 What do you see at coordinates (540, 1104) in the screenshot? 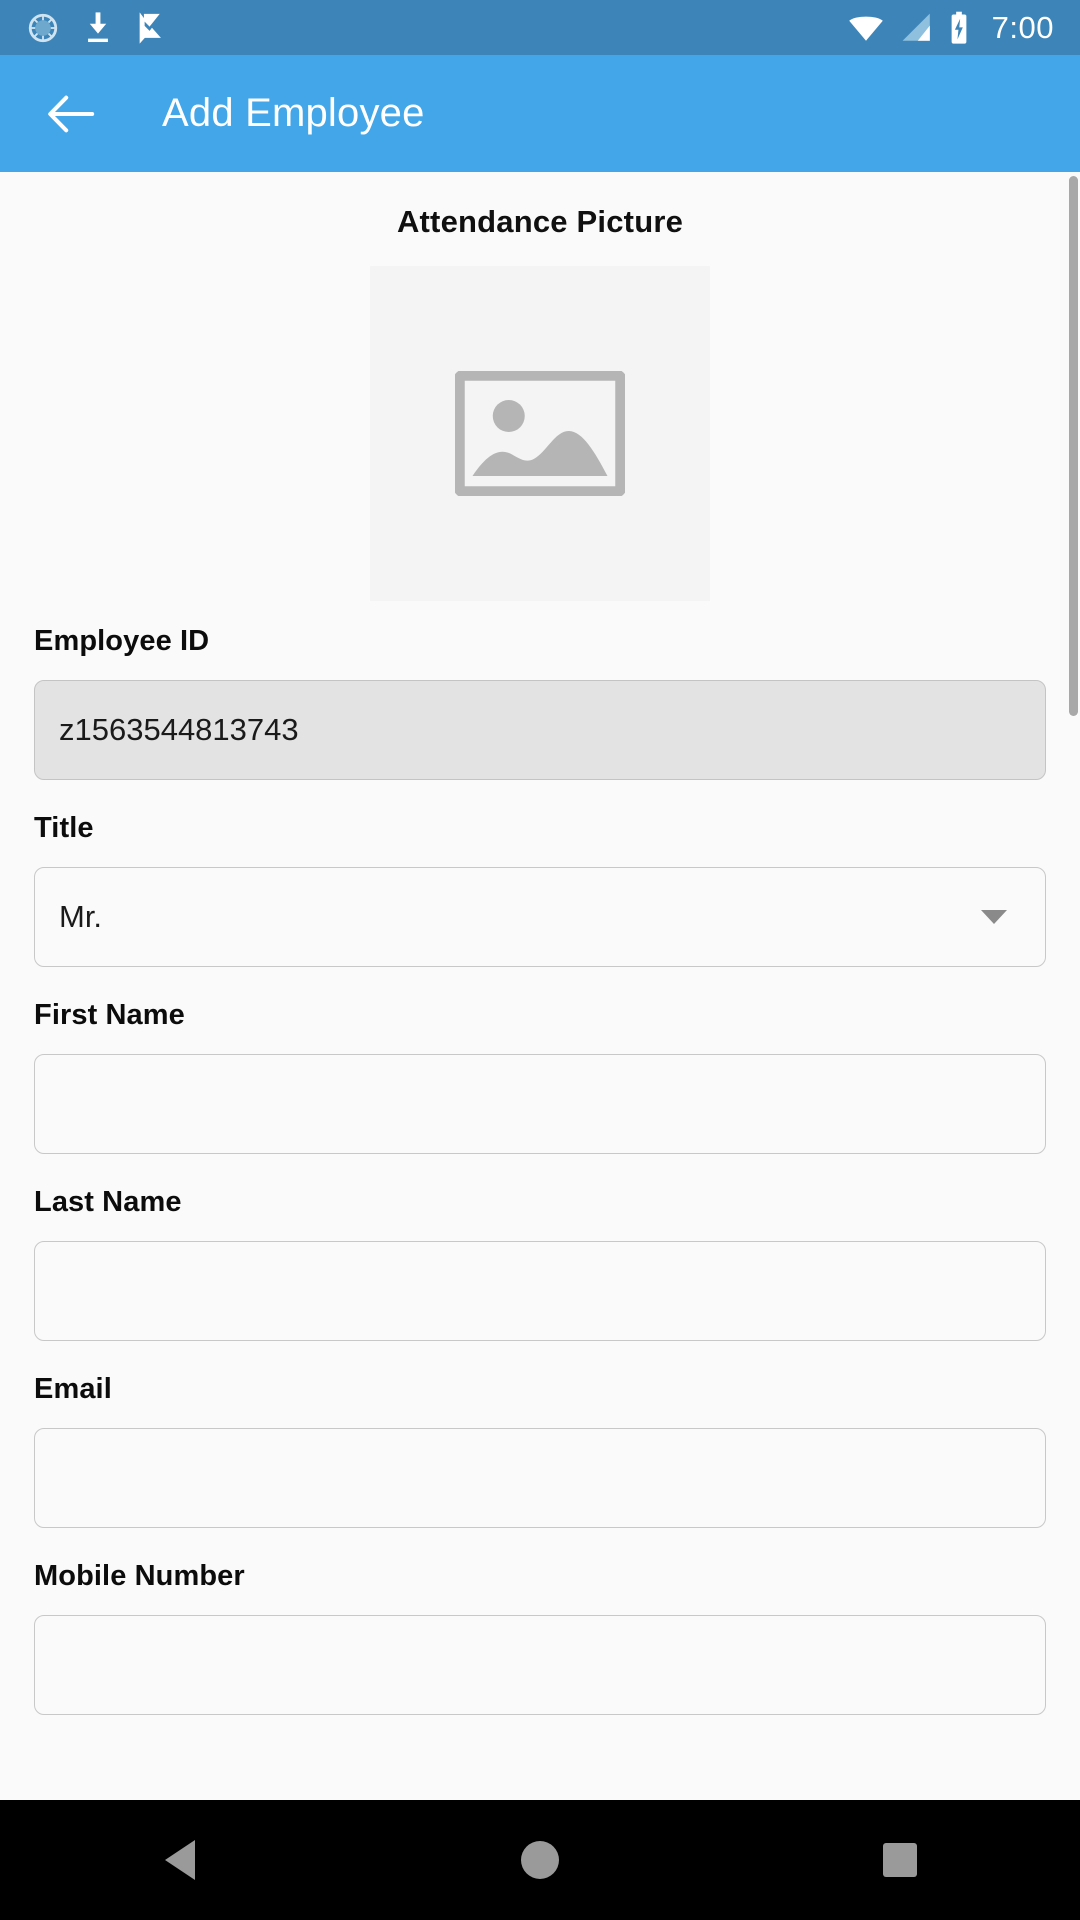
I see `input-first-name` at bounding box center [540, 1104].